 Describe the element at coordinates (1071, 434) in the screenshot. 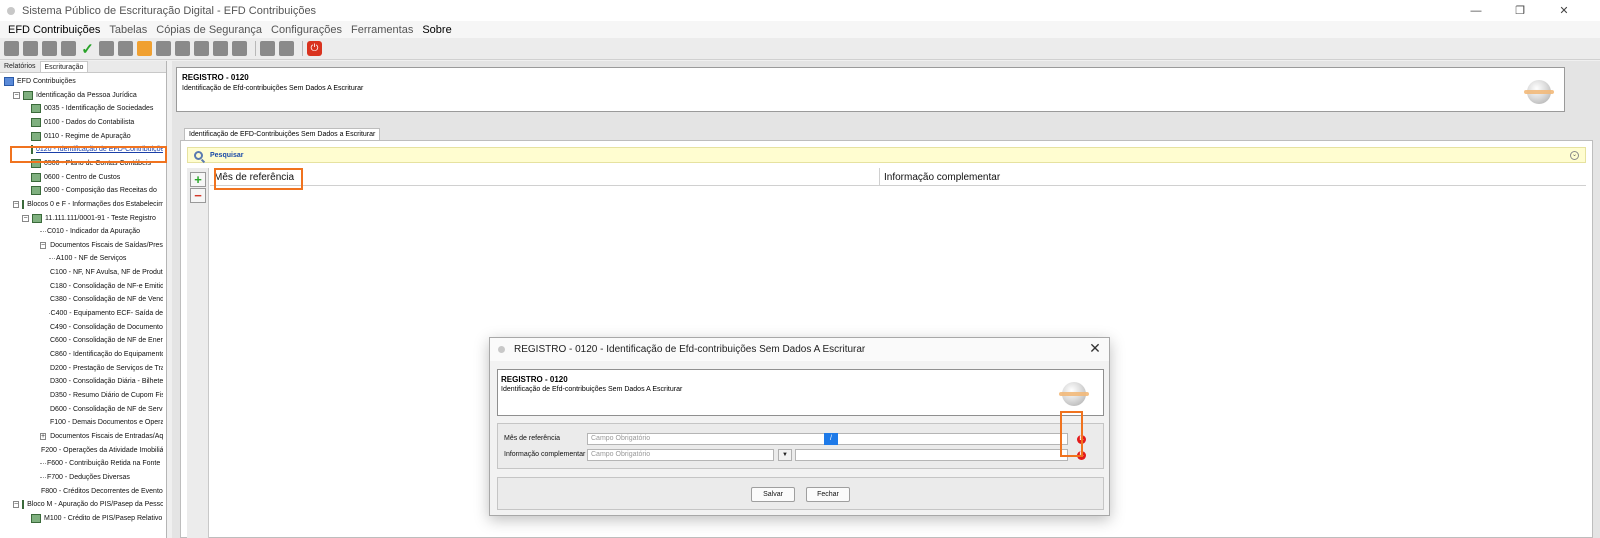

I see `highlight-error-icons` at that location.